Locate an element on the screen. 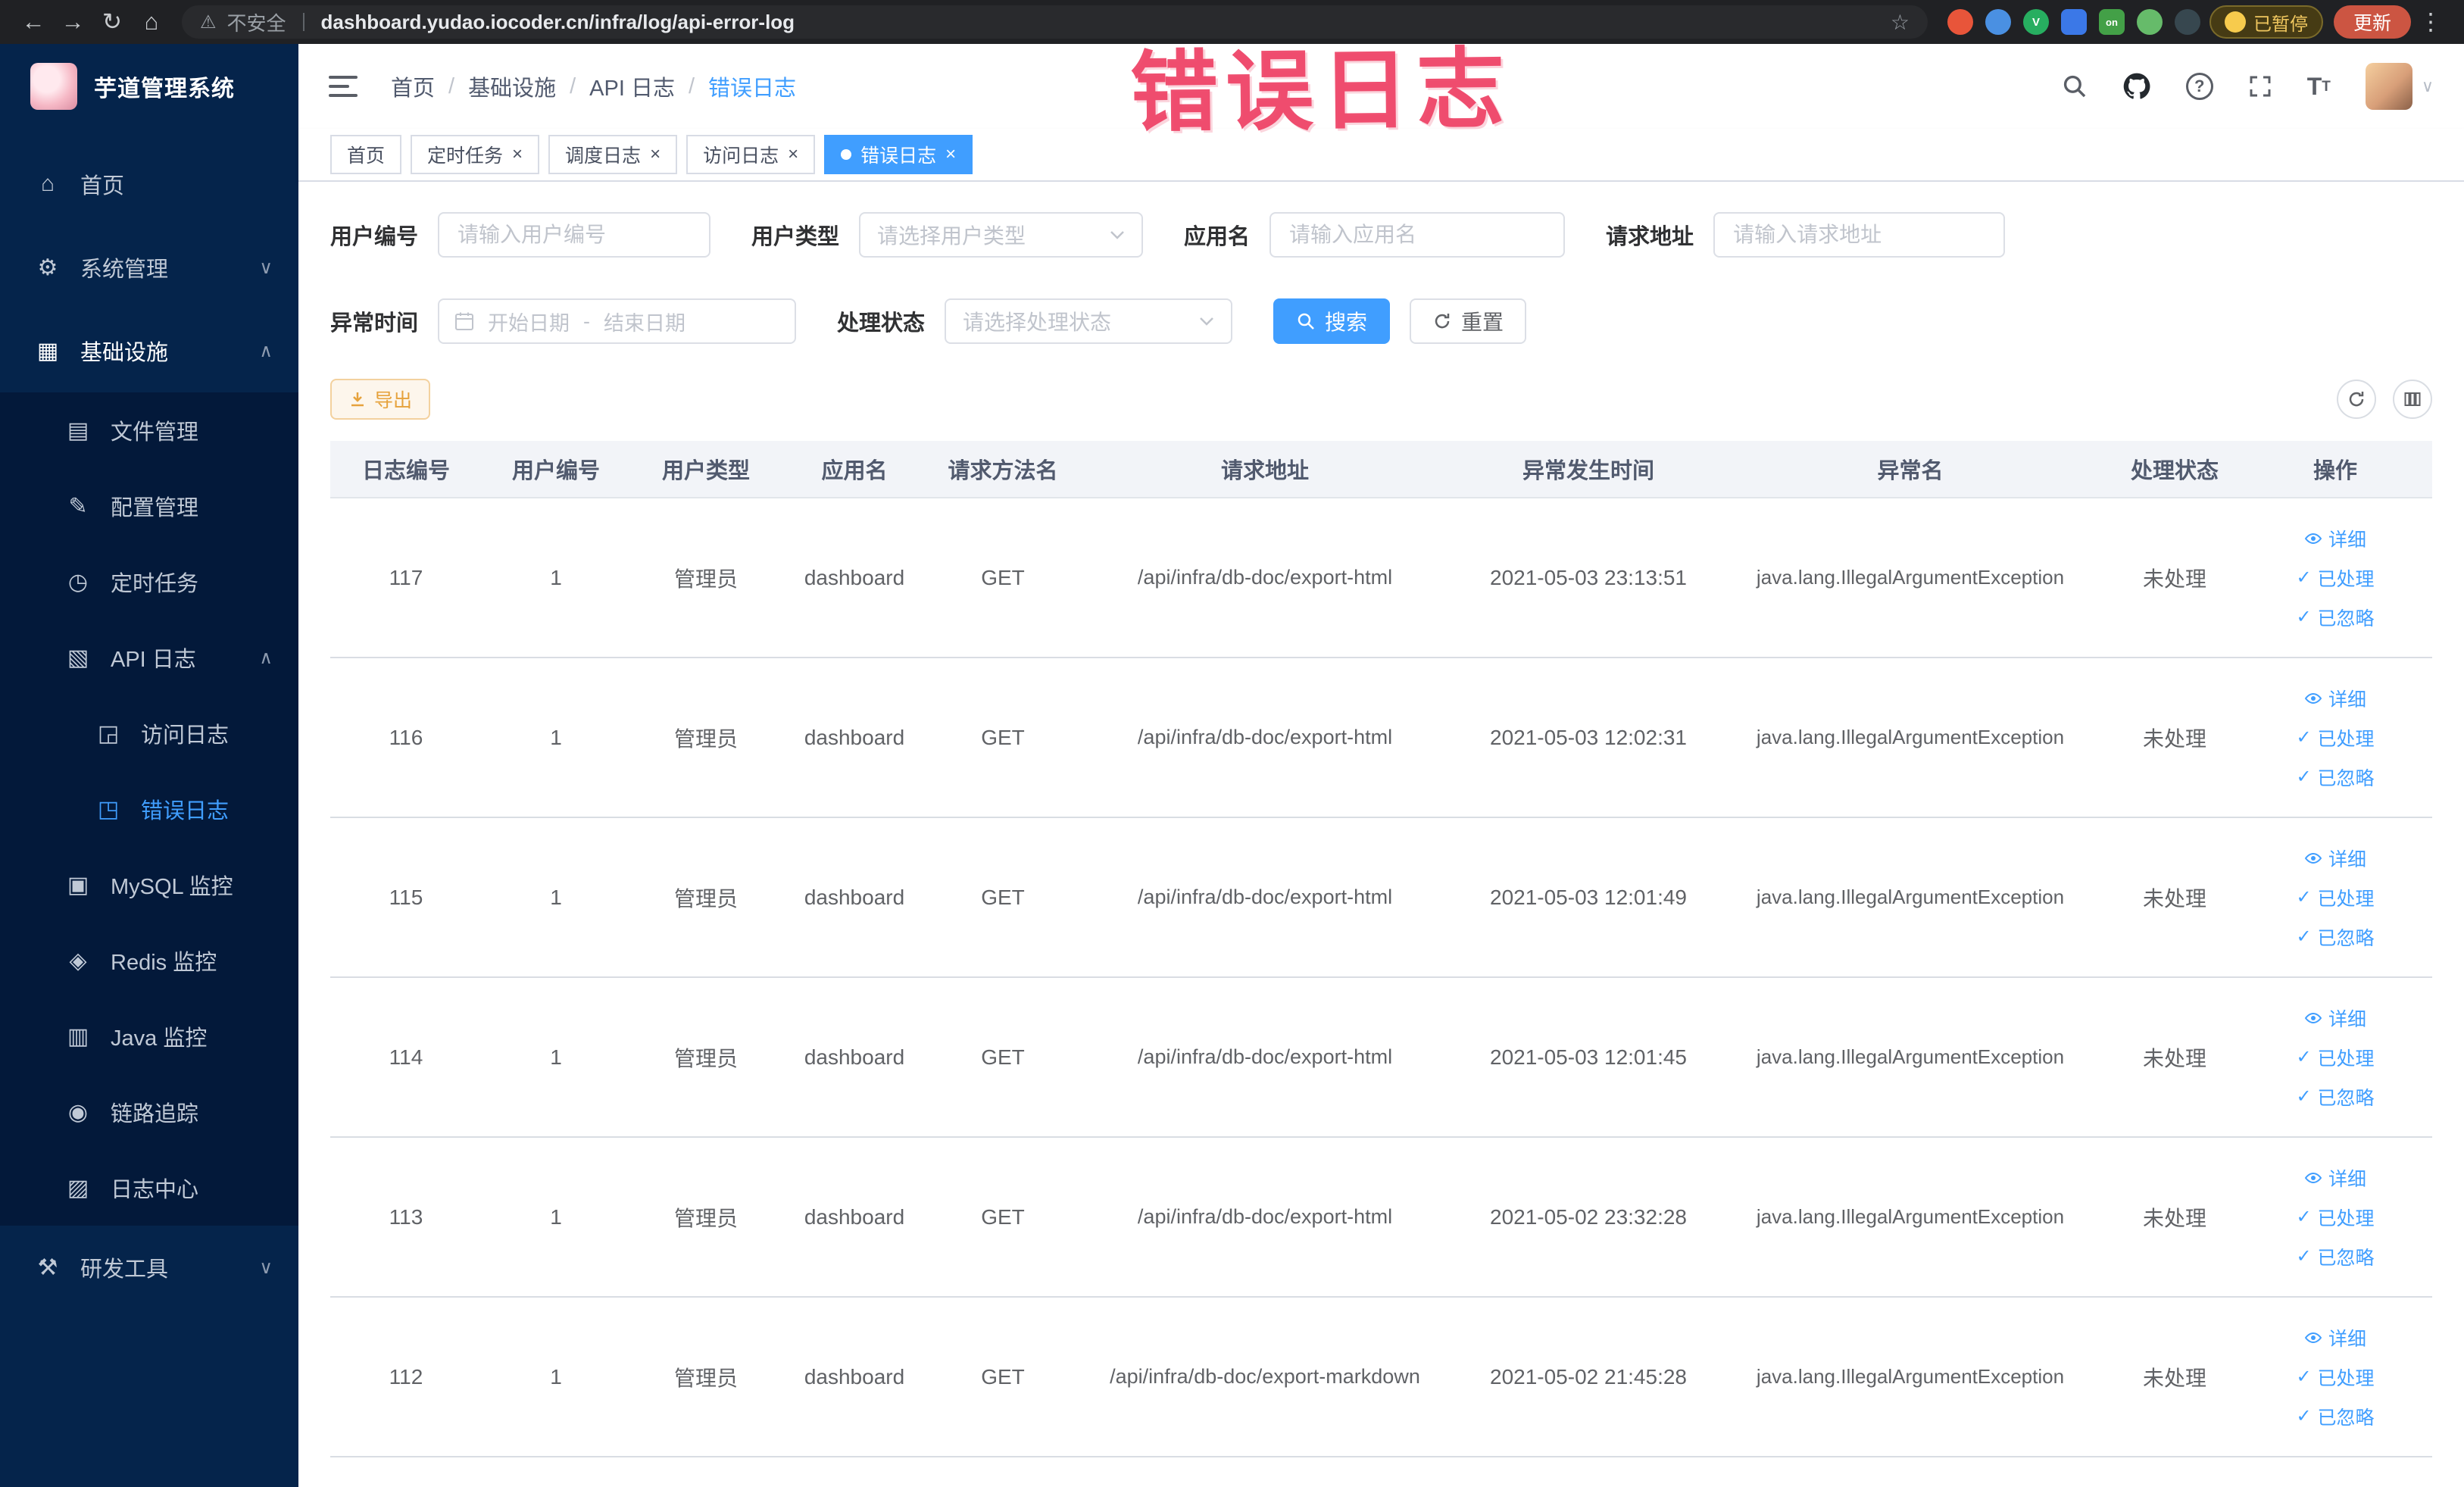 The width and height of the screenshot is (2464, 1487). fullscreen-icon is located at coordinates (2260, 86).